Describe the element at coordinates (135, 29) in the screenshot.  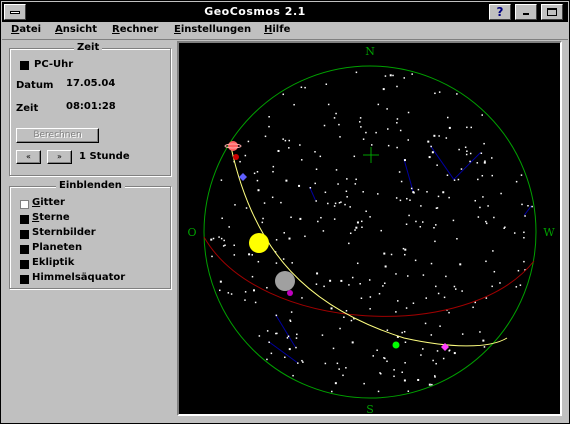
I see `menu-rechner: Rechner` at that location.